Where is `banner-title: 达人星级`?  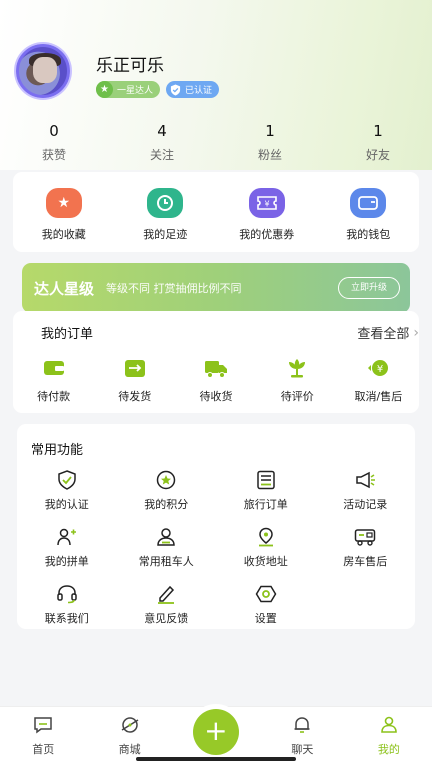 banner-title: 达人星级 is located at coordinates (64, 288).